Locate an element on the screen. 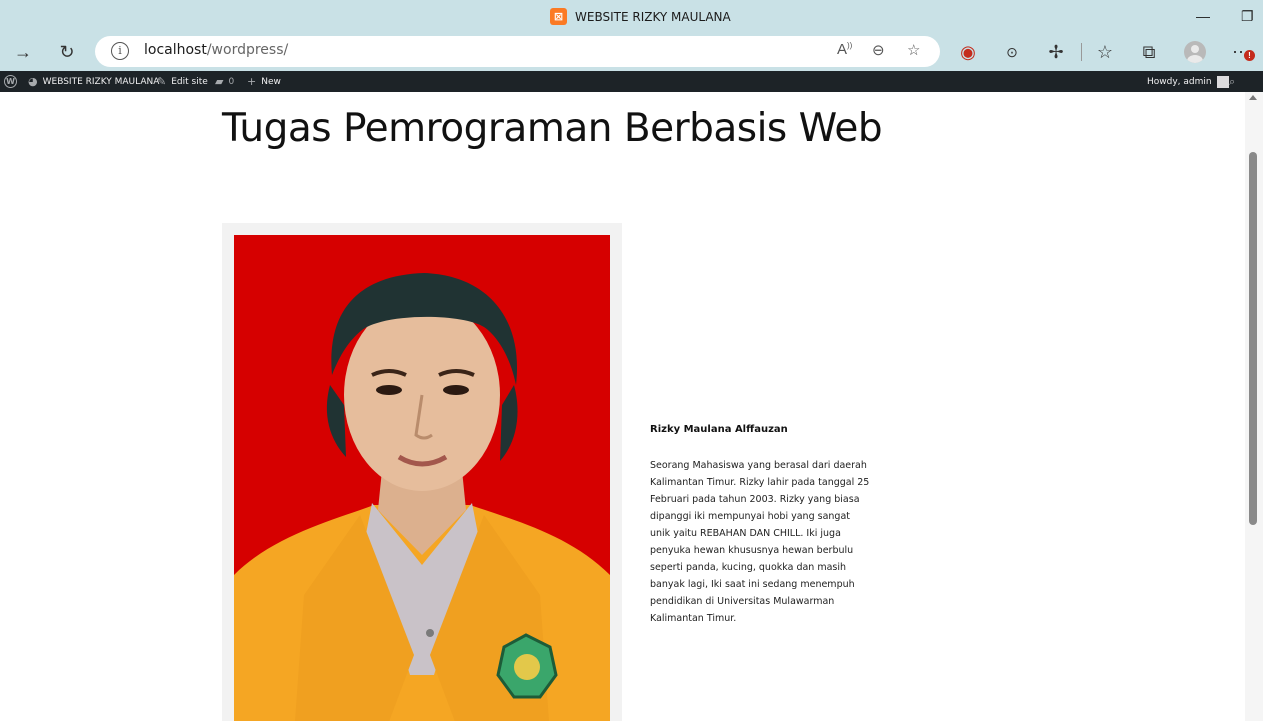 This screenshot has width=1263, height=721. site-name-label: WEBSITE RIZKY MAULANA is located at coordinates (101, 81).